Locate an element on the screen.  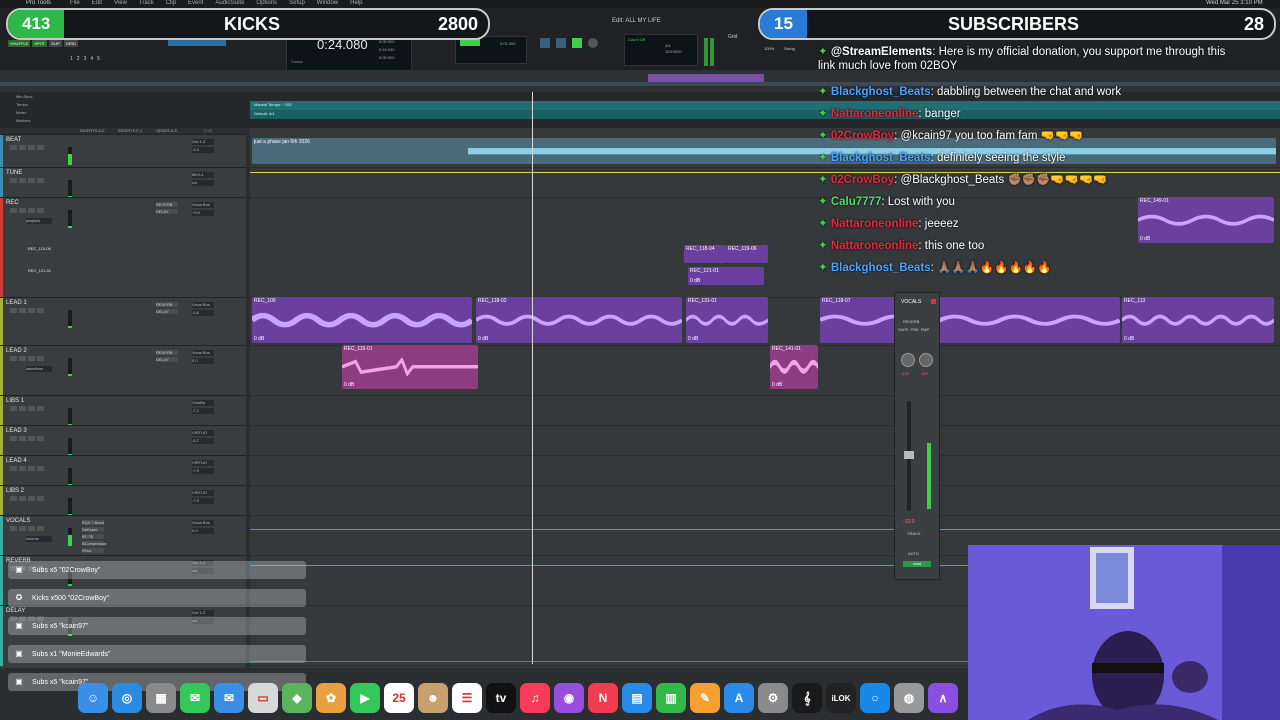
track-volume: vol is located at coordinates (203, 183).